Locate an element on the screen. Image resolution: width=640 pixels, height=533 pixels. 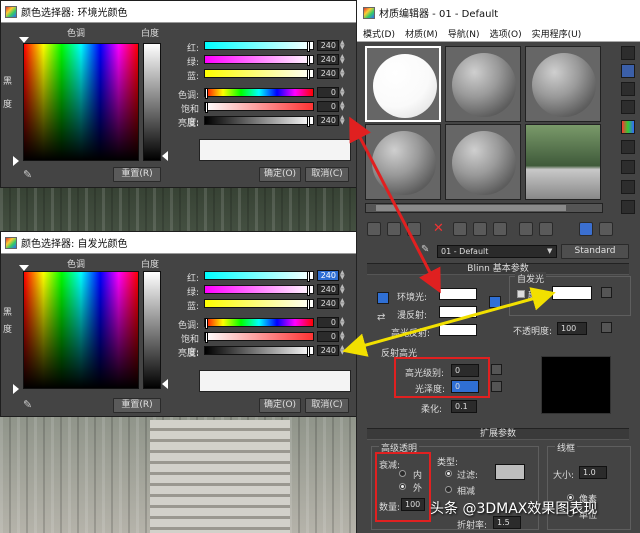
watermark: 头条 @3DMAX效果图表现 is located at coordinates (513, 508).